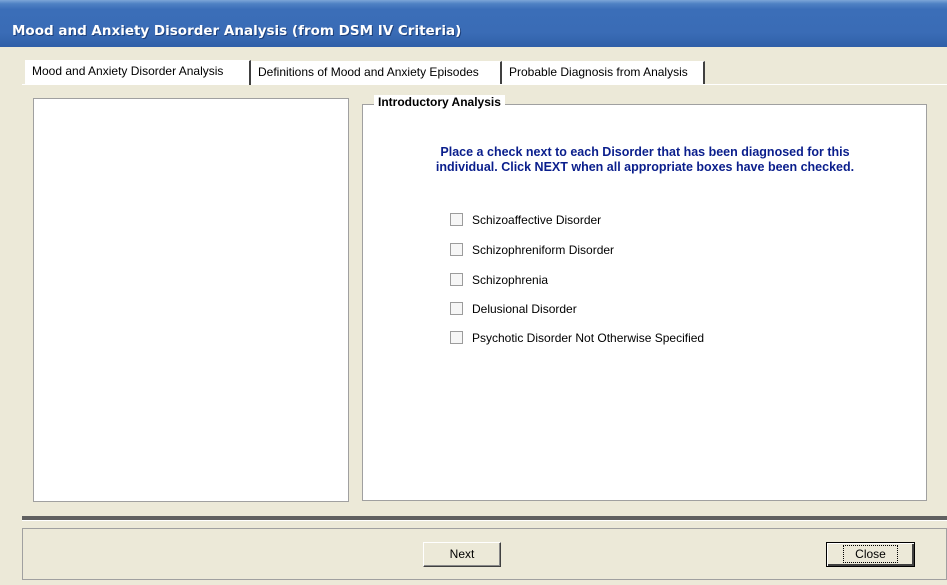 The width and height of the screenshot is (947, 585). I want to click on tab-mood-anxiety-analysis: Mood and Anxiety Disorder Analysis, so click(138, 72).